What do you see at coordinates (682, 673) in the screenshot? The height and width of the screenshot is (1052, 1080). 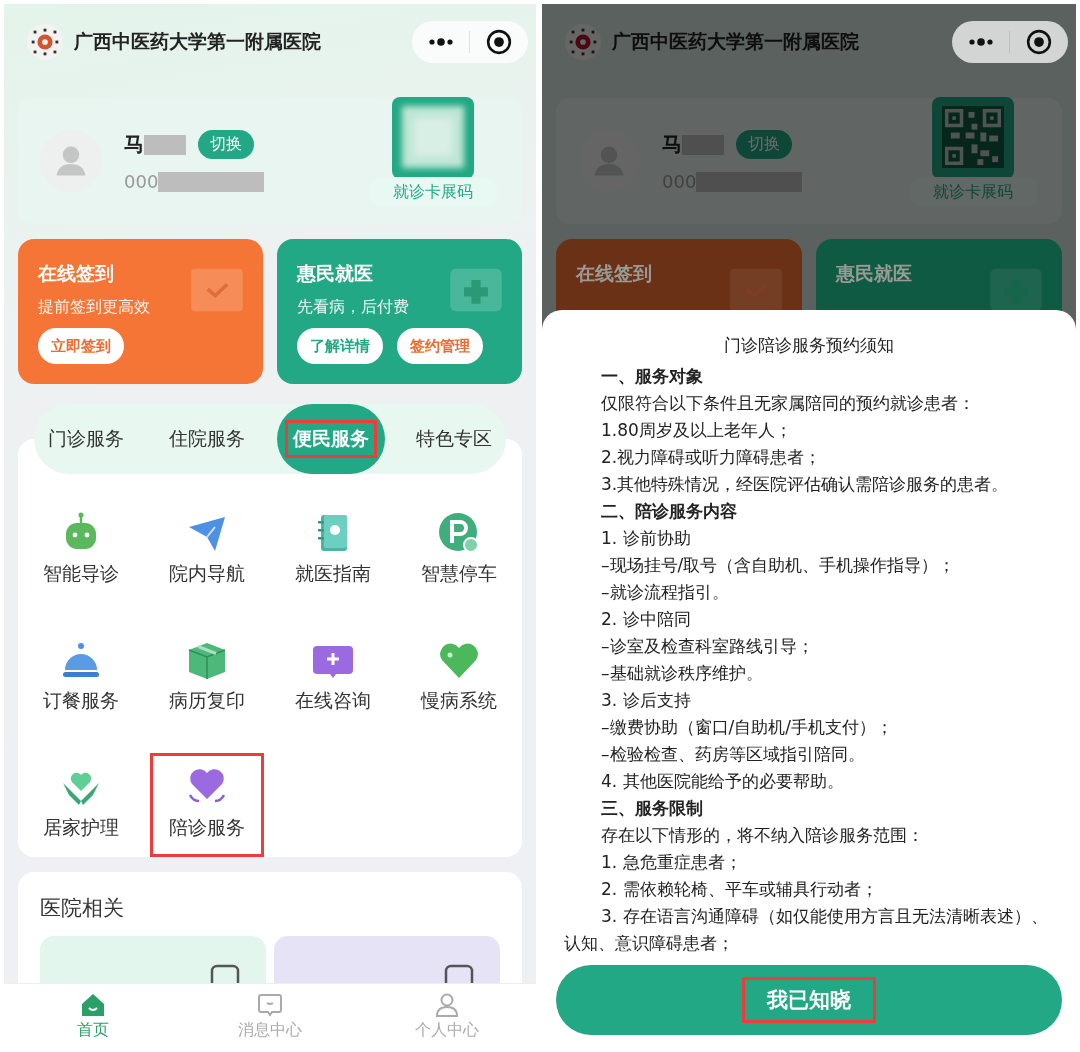 I see `notice-line: –基础就诊秩序维护。` at bounding box center [682, 673].